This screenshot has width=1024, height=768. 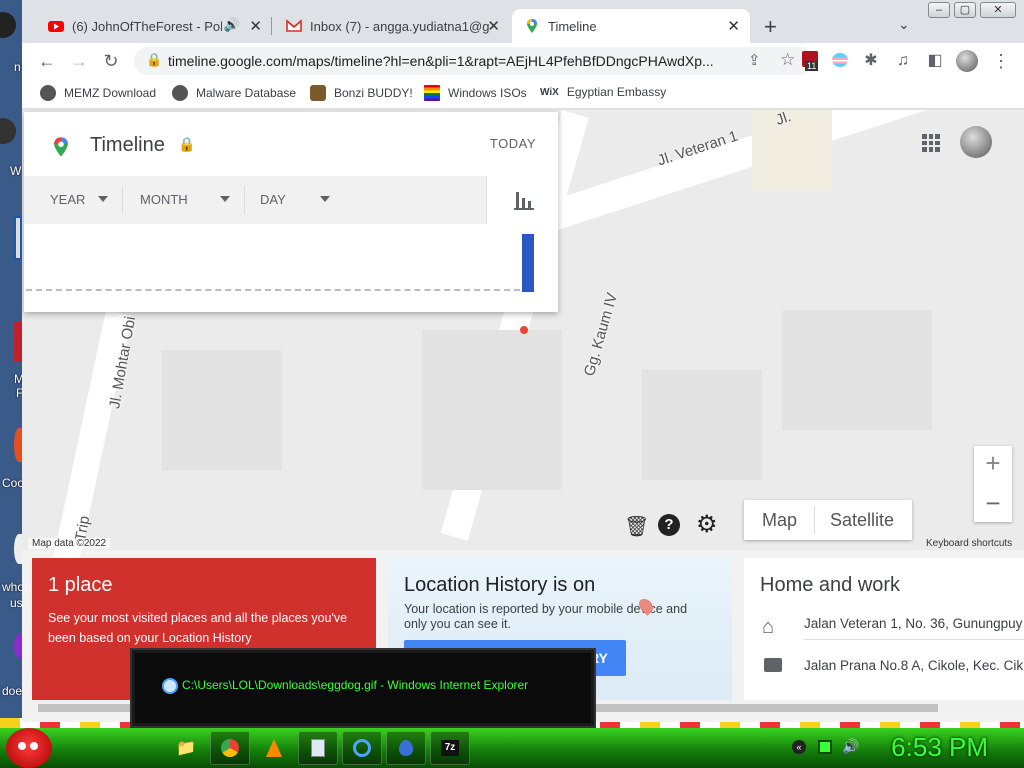 I want to click on share-icon: ⇪, so click(x=754, y=60).